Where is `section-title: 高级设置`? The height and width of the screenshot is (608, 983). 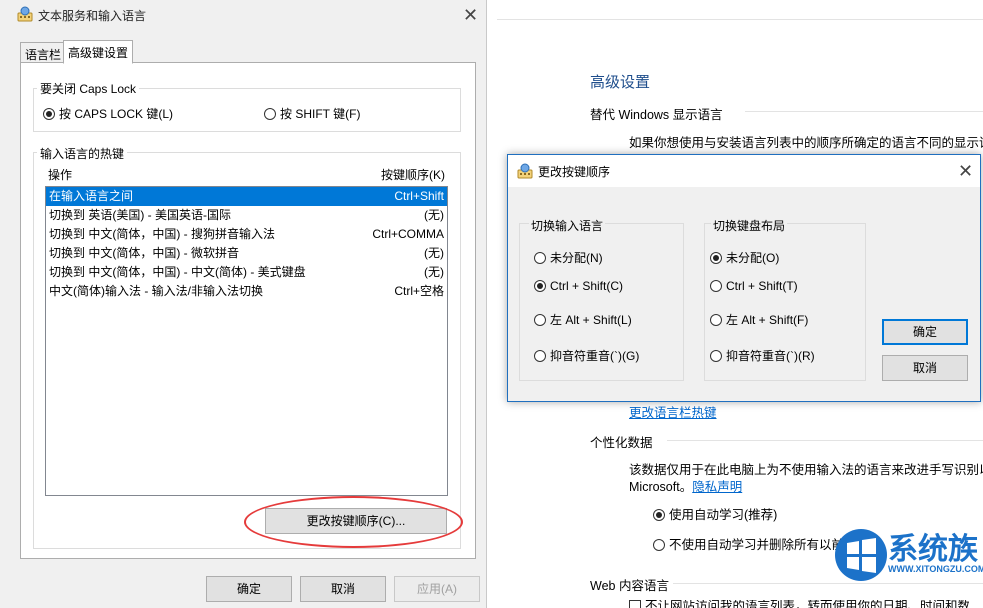 section-title: 高级设置 is located at coordinates (620, 82).